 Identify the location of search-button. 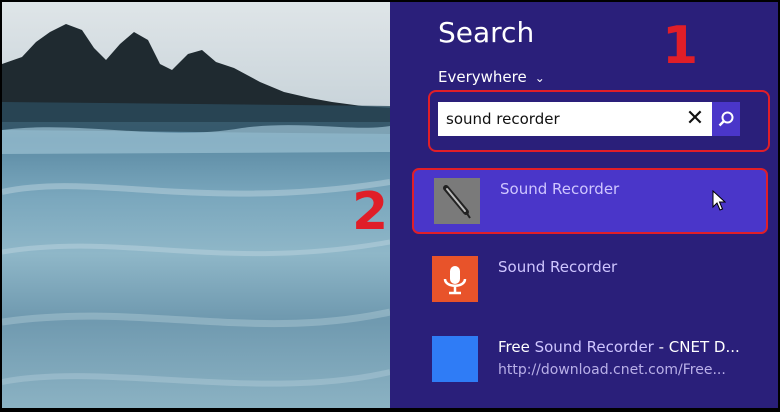
(726, 119).